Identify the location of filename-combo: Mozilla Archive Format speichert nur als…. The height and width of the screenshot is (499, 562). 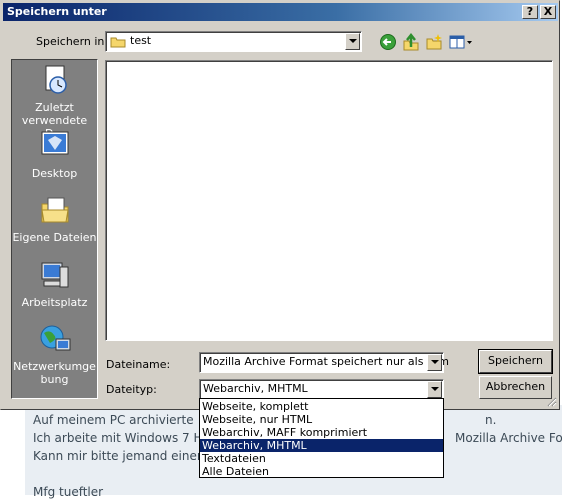
(324, 362).